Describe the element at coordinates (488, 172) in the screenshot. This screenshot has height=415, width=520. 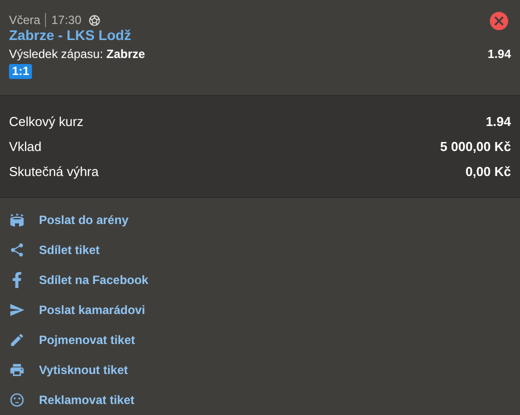
I see `summary-value: 0,00 Kč` at that location.